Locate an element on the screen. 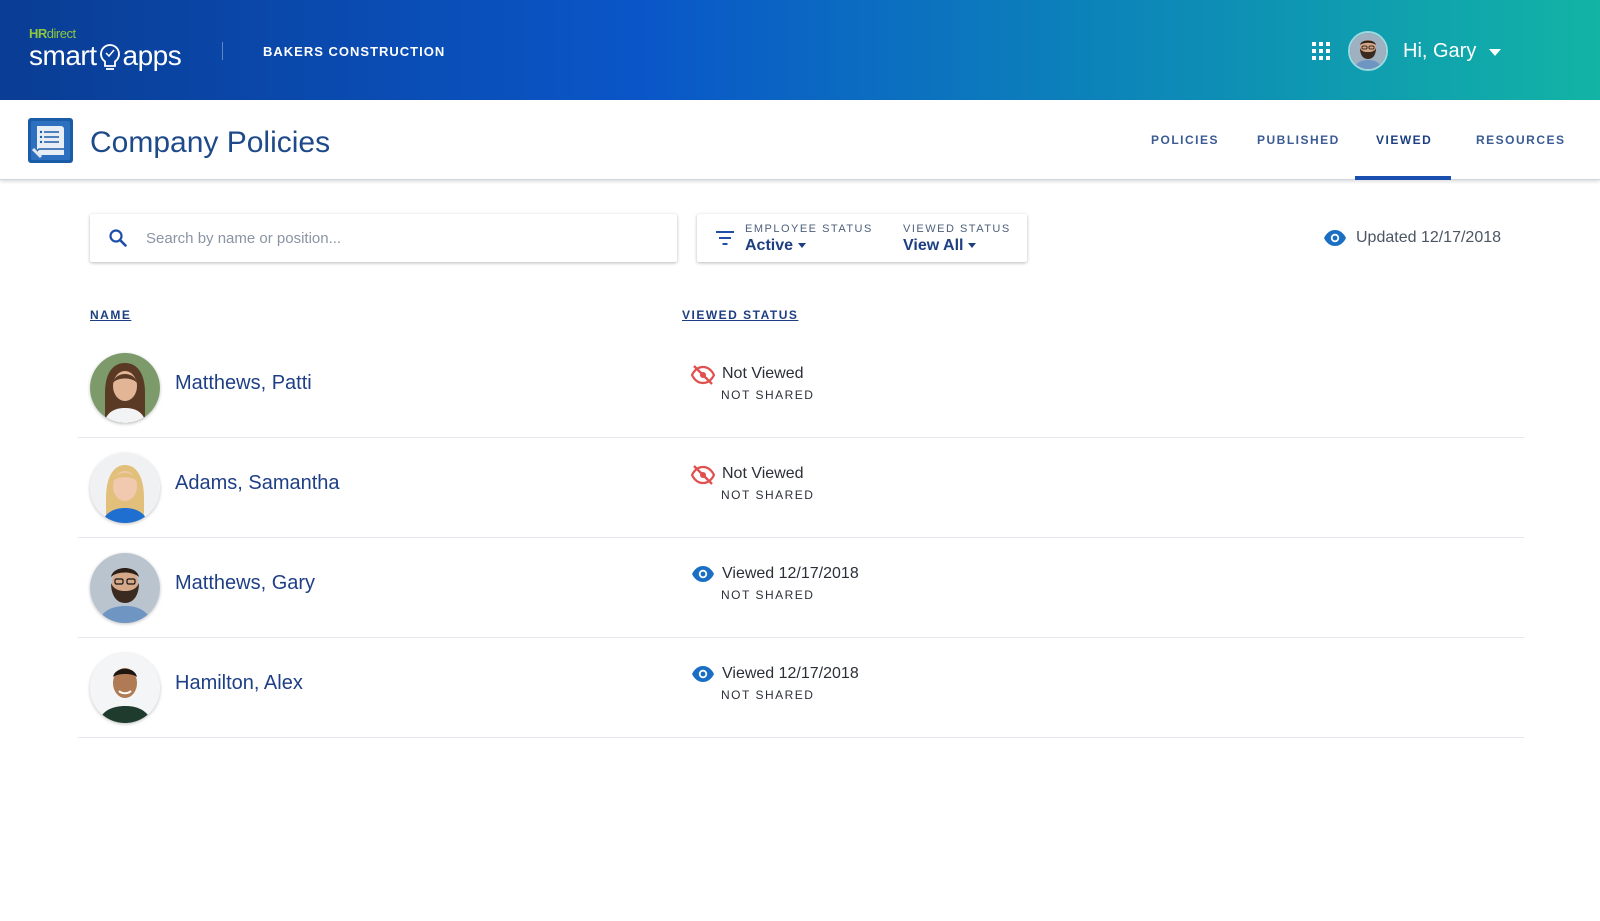  employee-name: Adams, Samantha is located at coordinates (257, 483).